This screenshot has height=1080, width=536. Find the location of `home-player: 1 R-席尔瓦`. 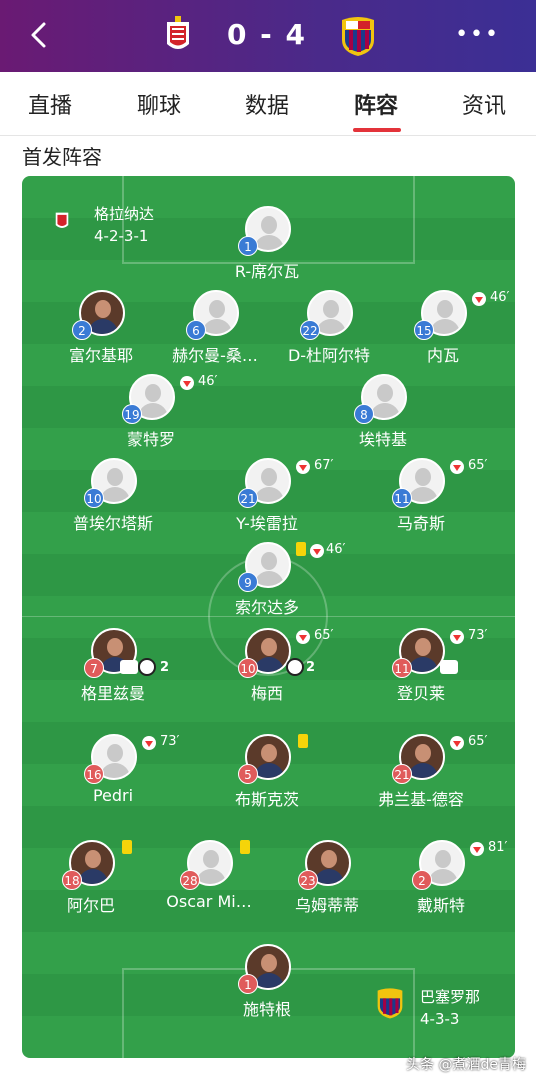

home-player: 1 R-席尔瓦 is located at coordinates (267, 246).